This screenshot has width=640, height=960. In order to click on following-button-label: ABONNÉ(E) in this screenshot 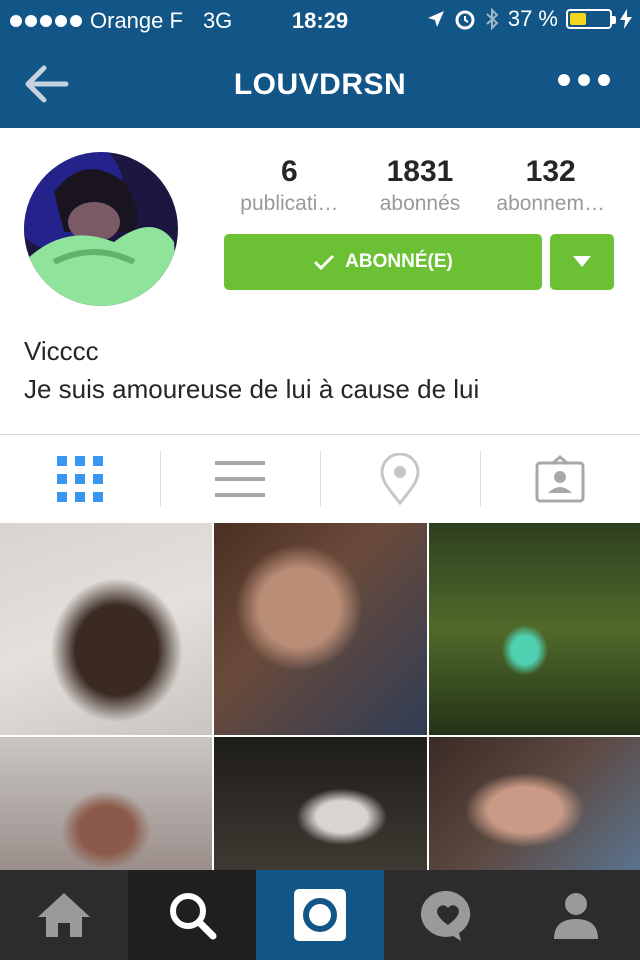, I will do `click(399, 261)`.